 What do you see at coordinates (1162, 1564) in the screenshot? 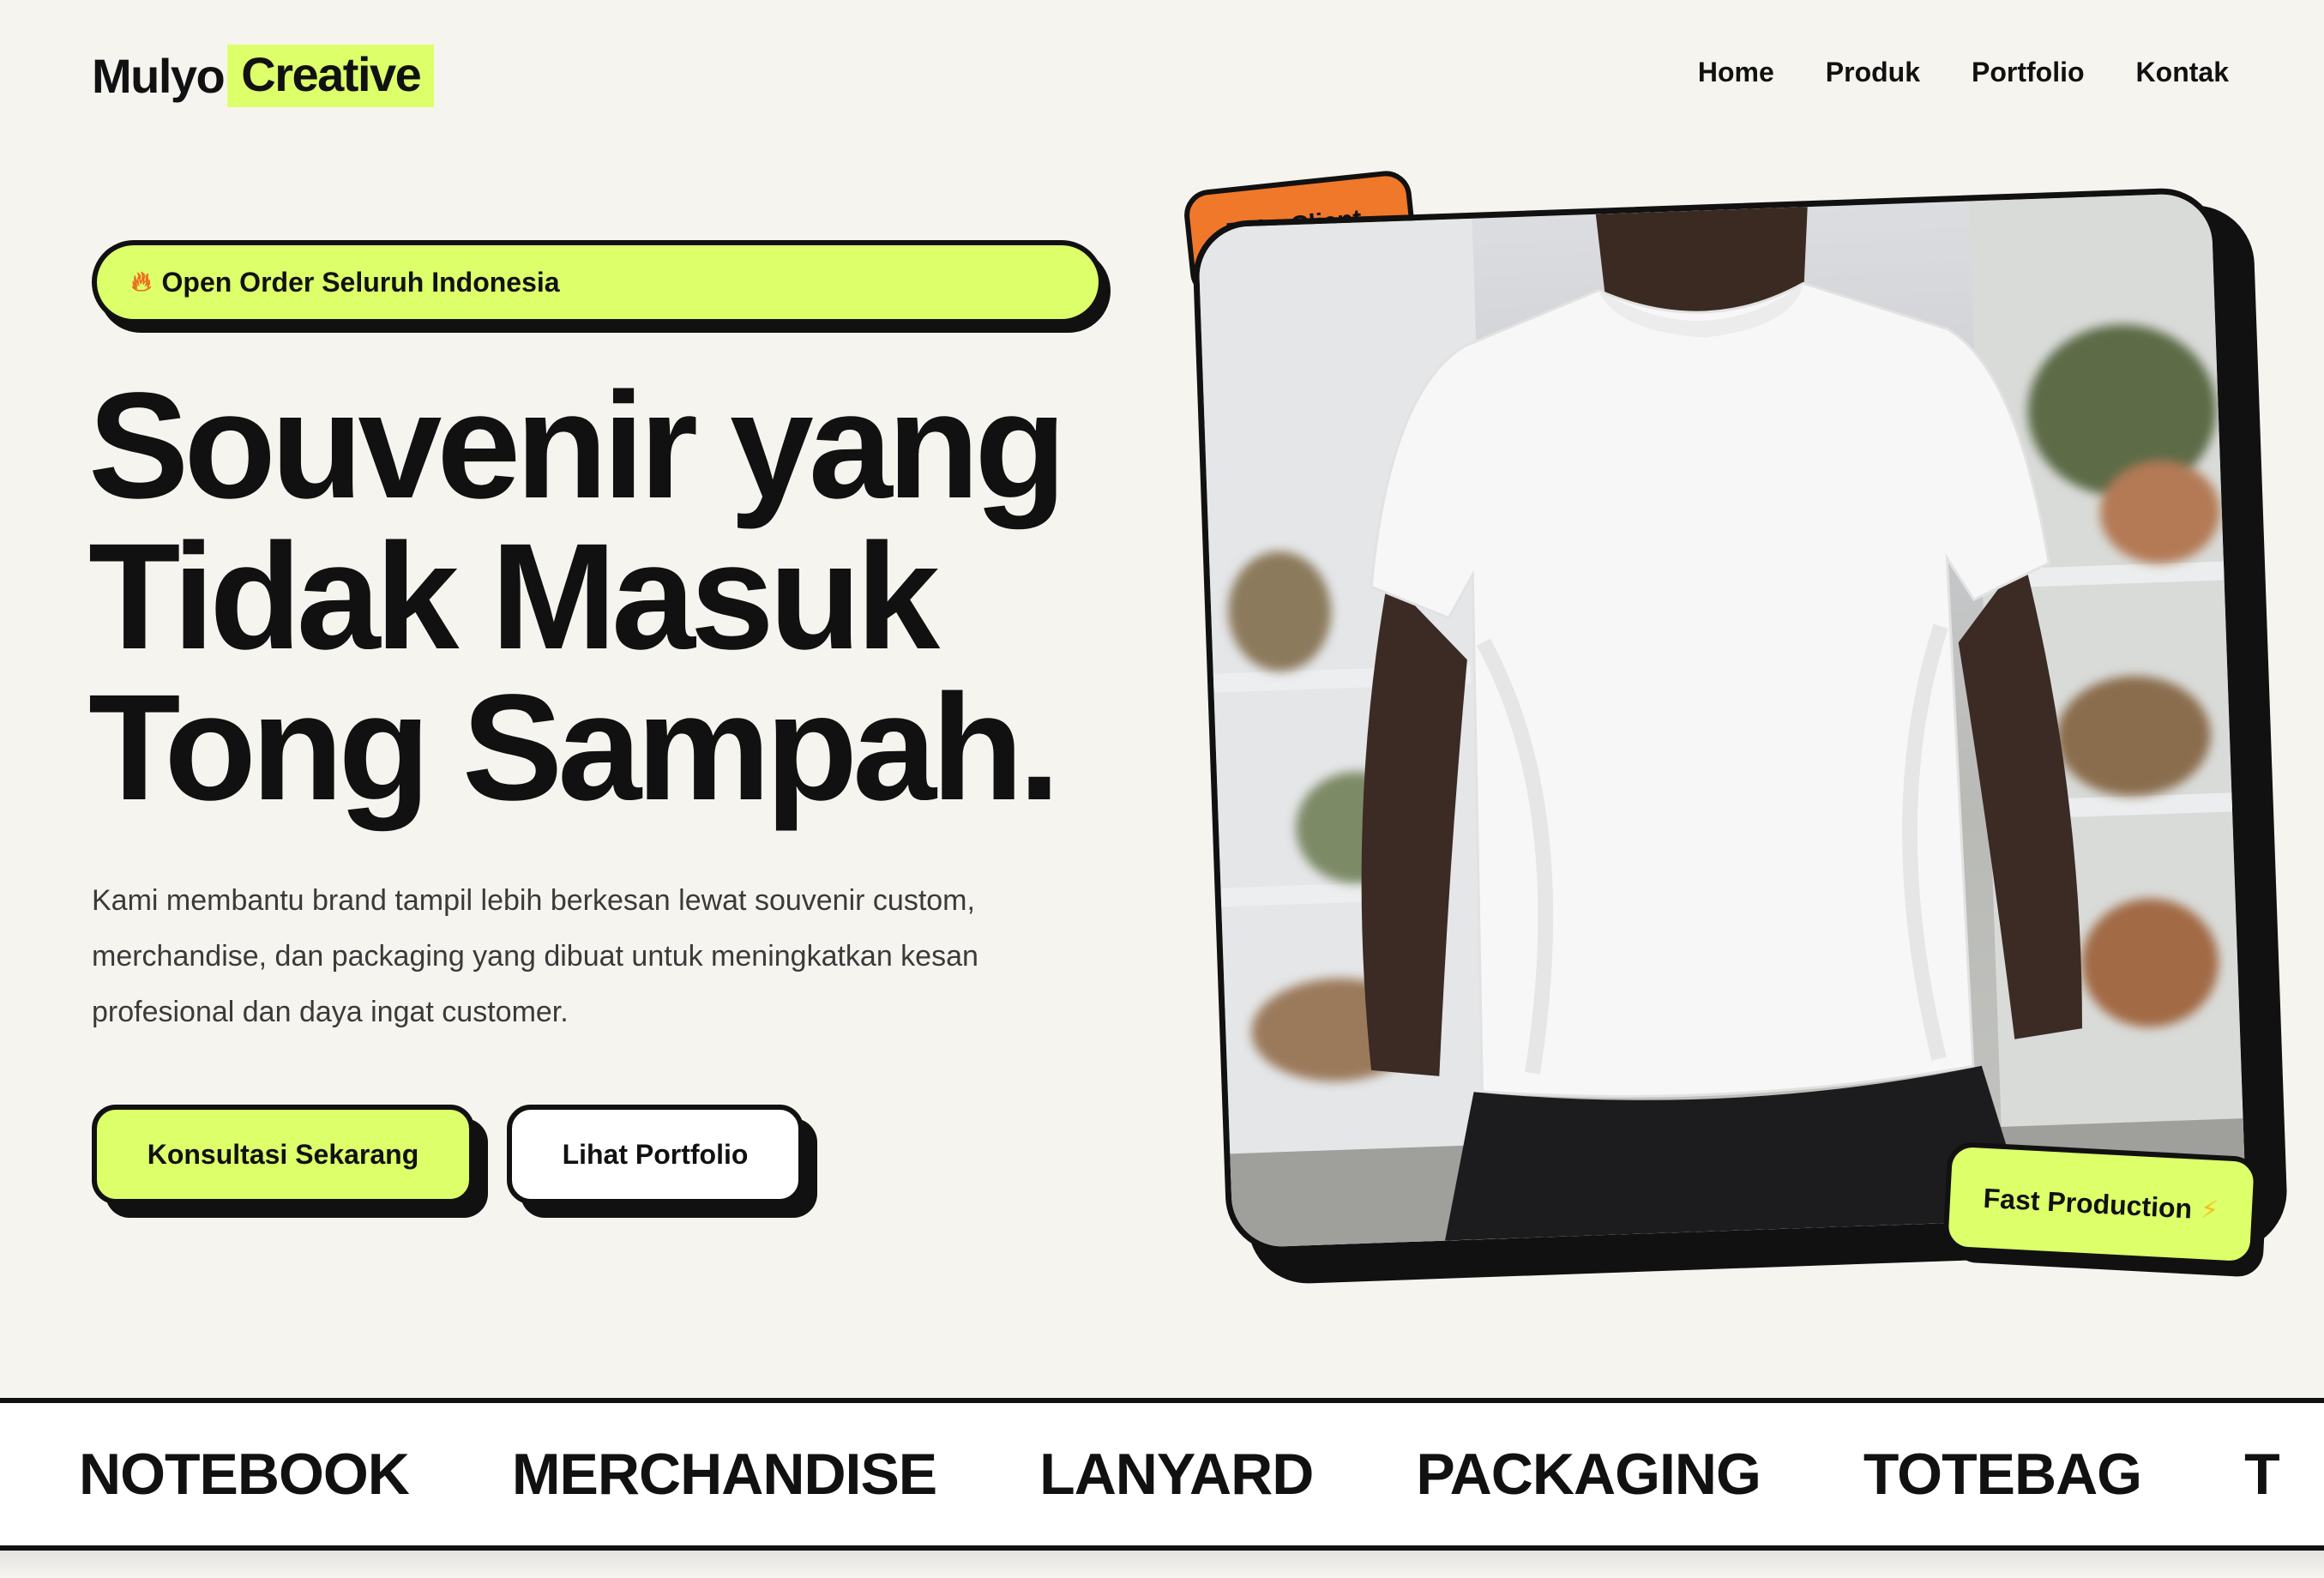
I see `bottom-fade` at bounding box center [1162, 1564].